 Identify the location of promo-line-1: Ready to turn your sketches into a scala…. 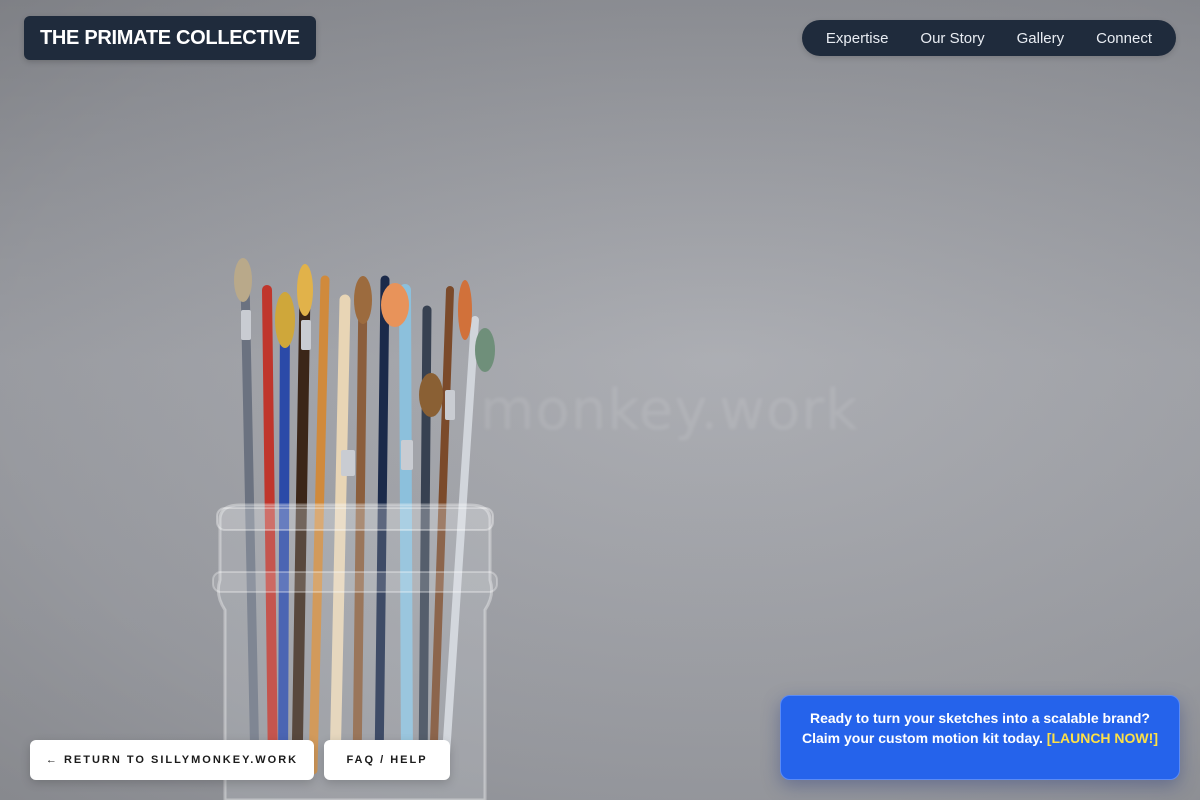
(980, 718).